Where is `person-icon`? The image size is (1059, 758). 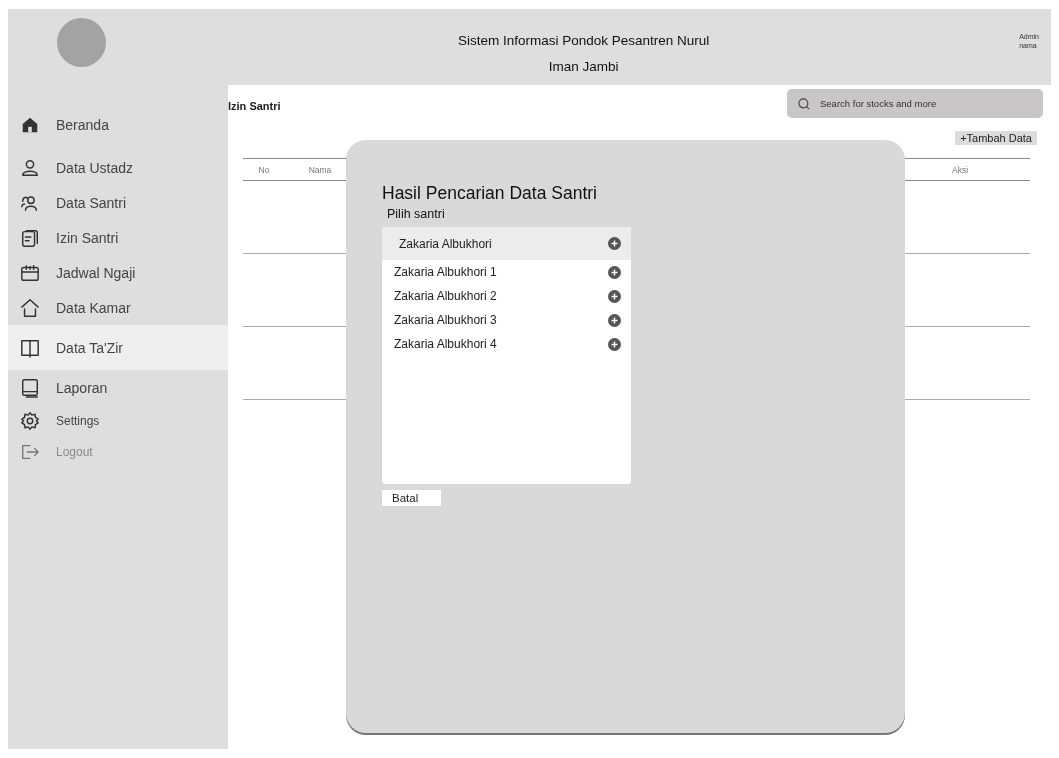 person-icon is located at coordinates (30, 167).